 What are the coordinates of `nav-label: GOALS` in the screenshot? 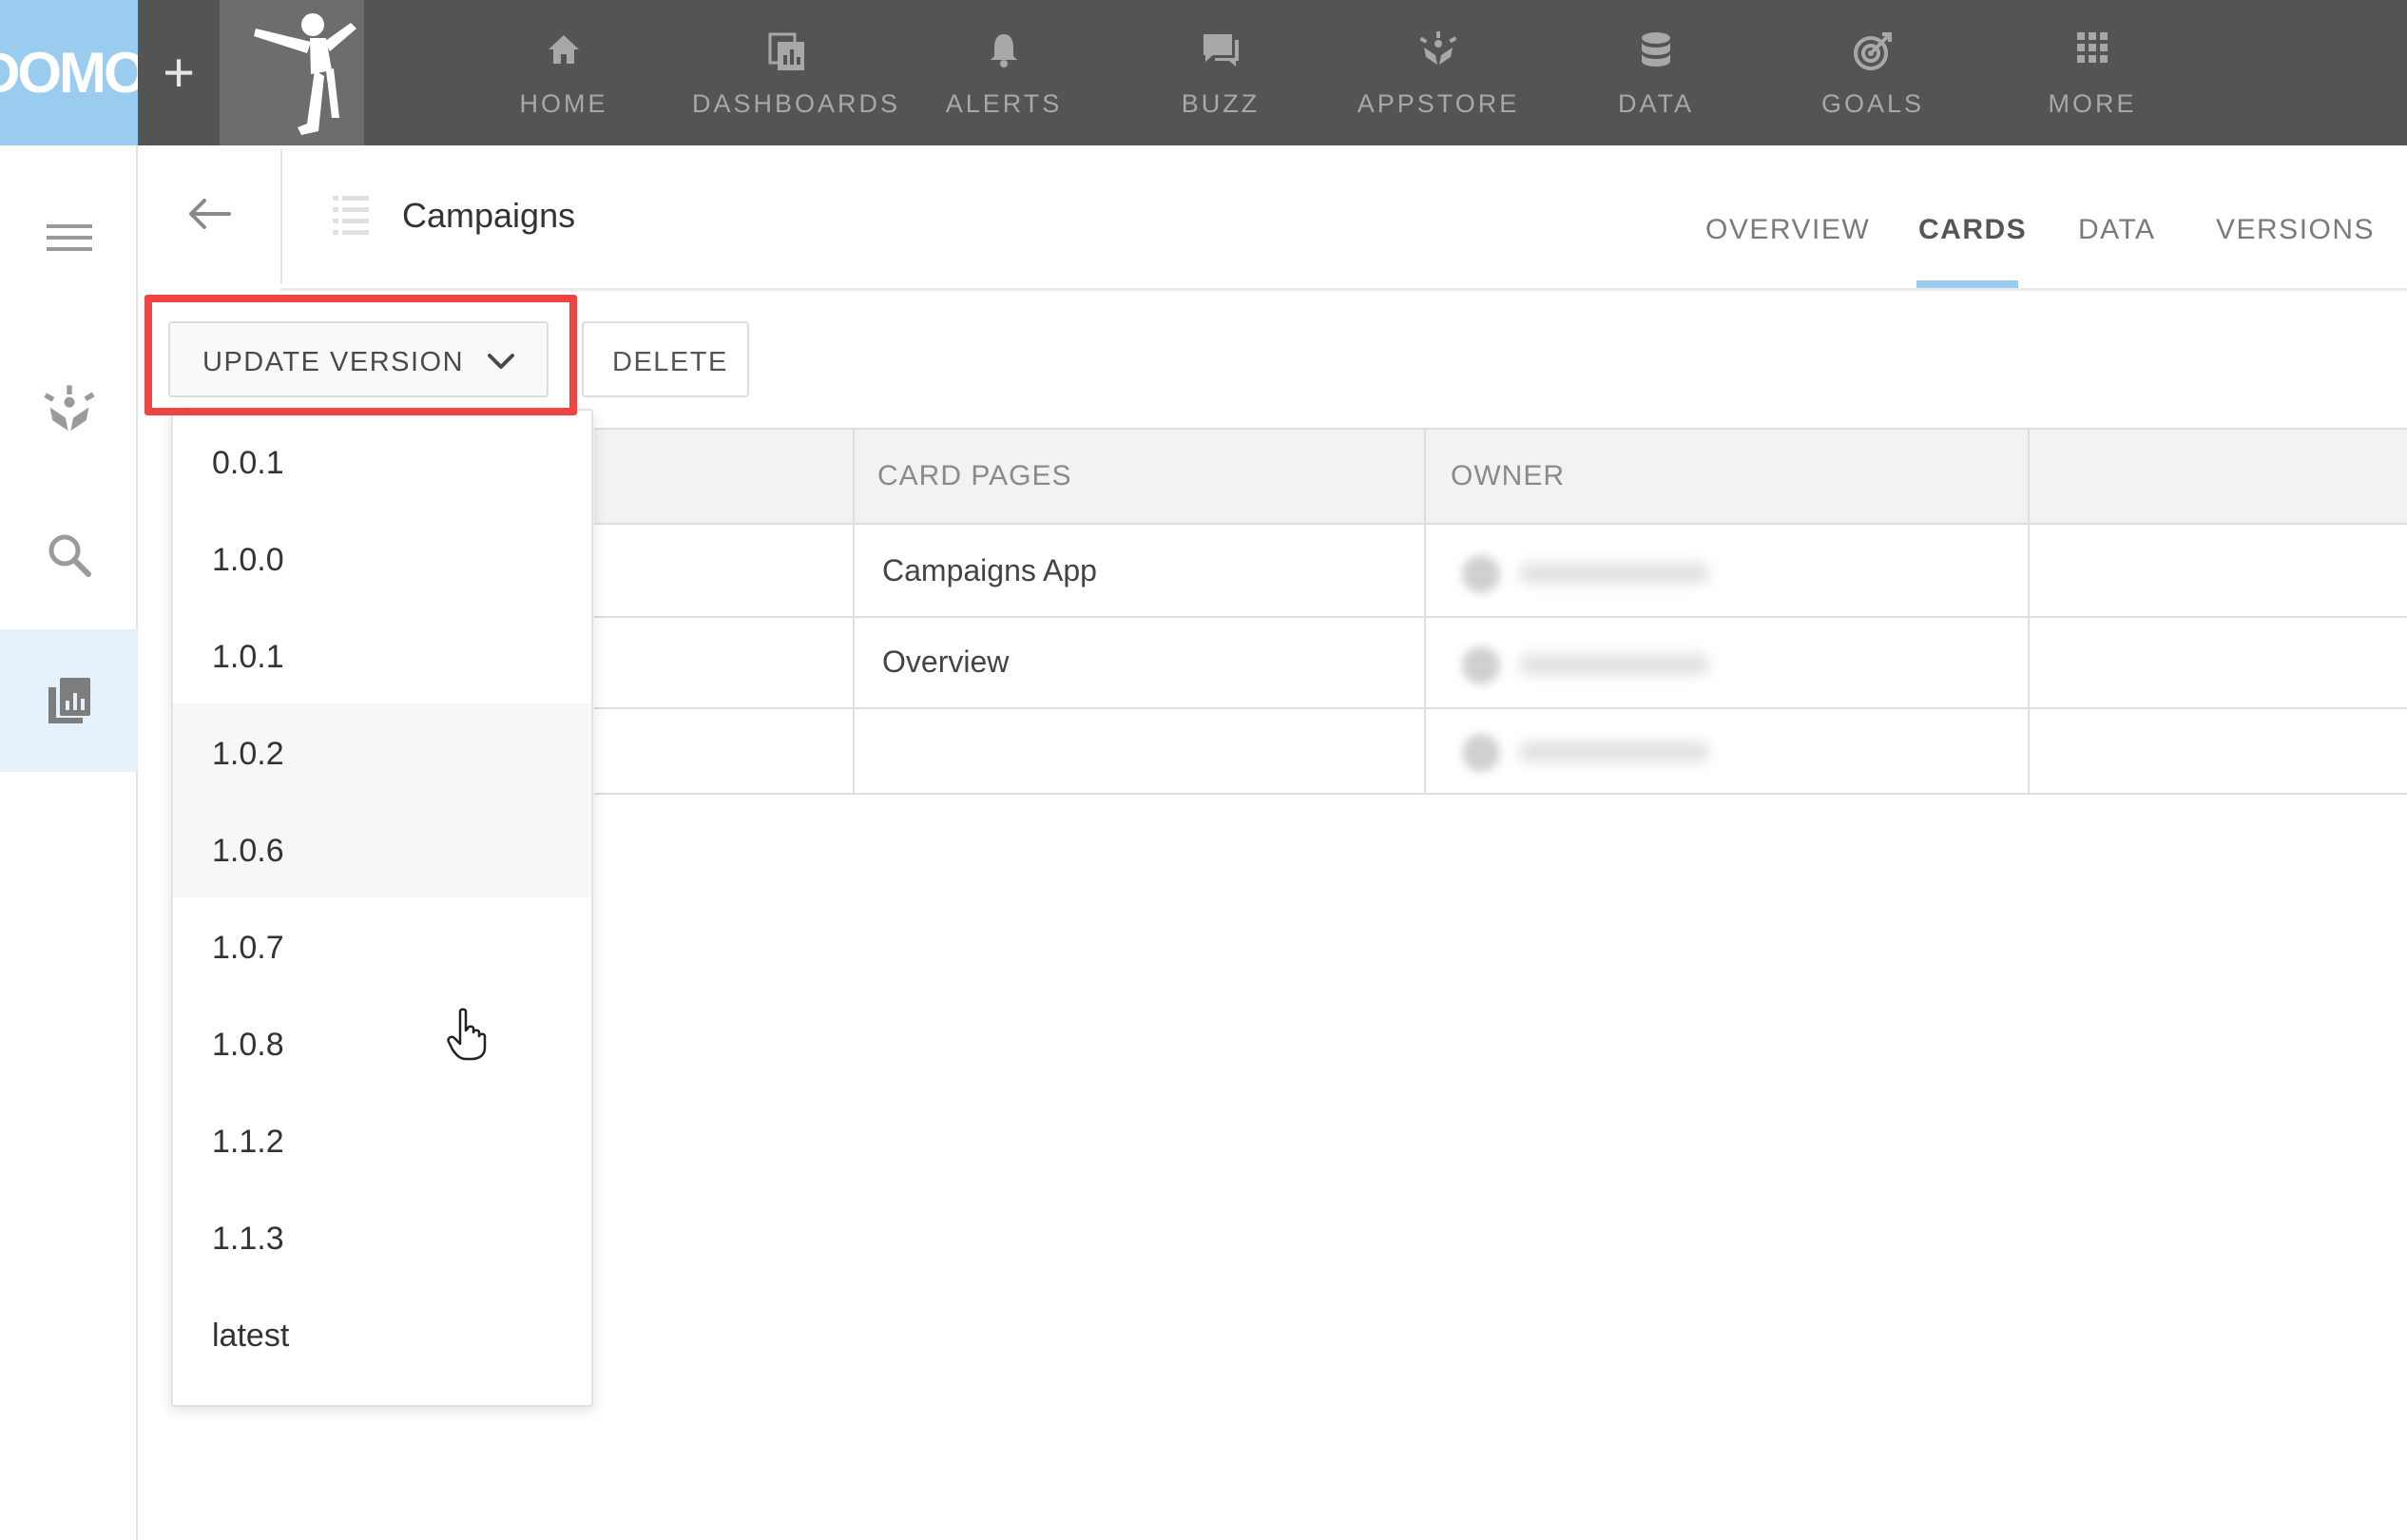 It's located at (1872, 104).